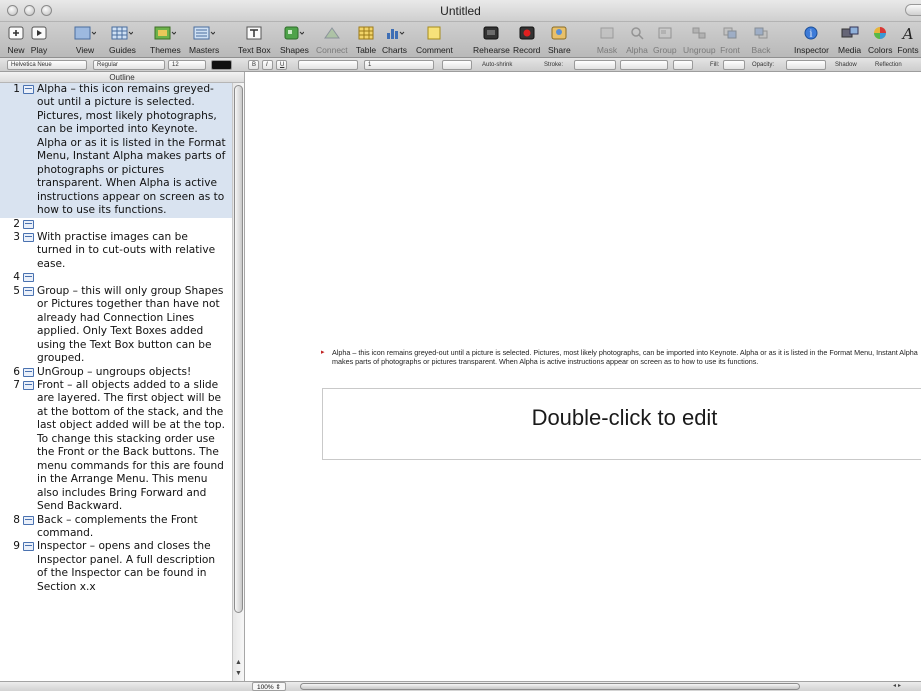 This screenshot has width=921, height=691. What do you see at coordinates (497, 65) in the screenshot?
I see `autoshrink-checkbox: Auto-shrink` at bounding box center [497, 65].